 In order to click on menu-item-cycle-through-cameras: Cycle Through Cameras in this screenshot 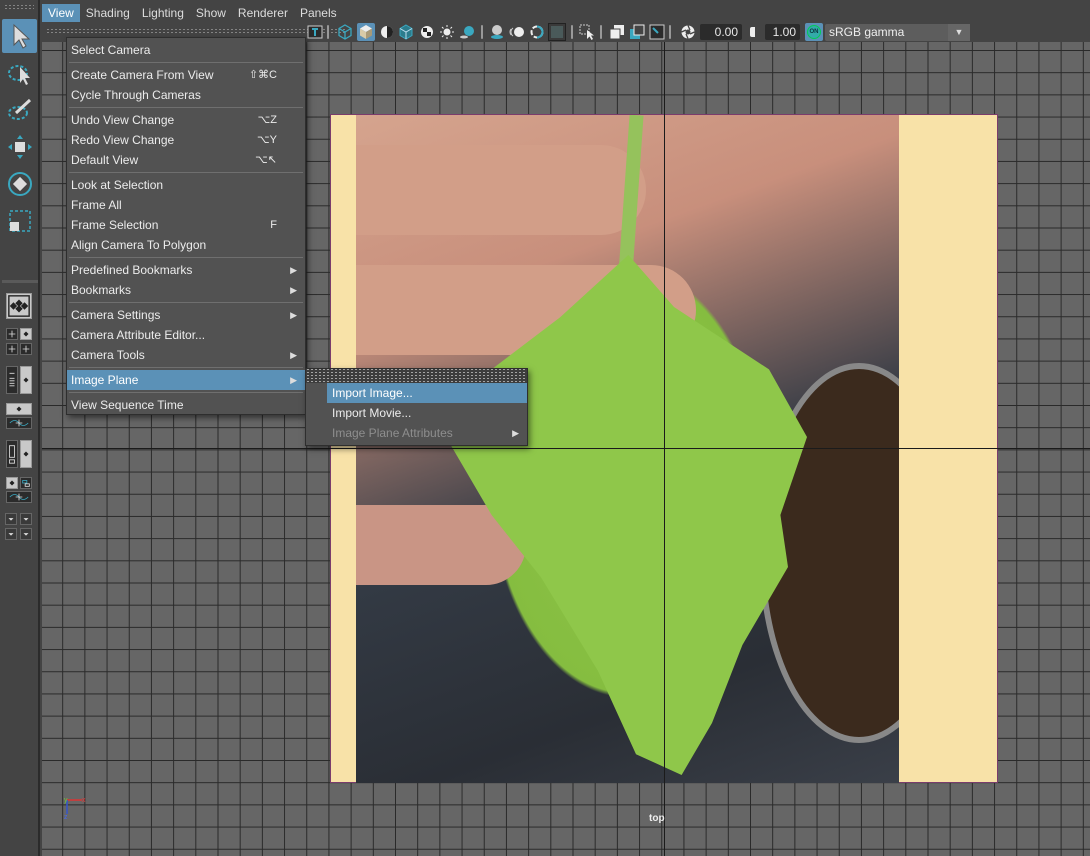, I will do `click(186, 95)`.